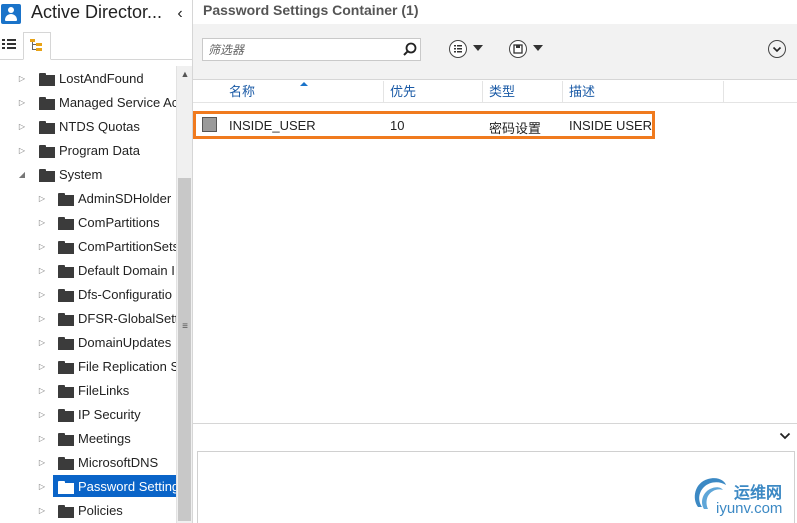 This screenshot has width=797, height=523. I want to click on search-icon, so click(410, 50).